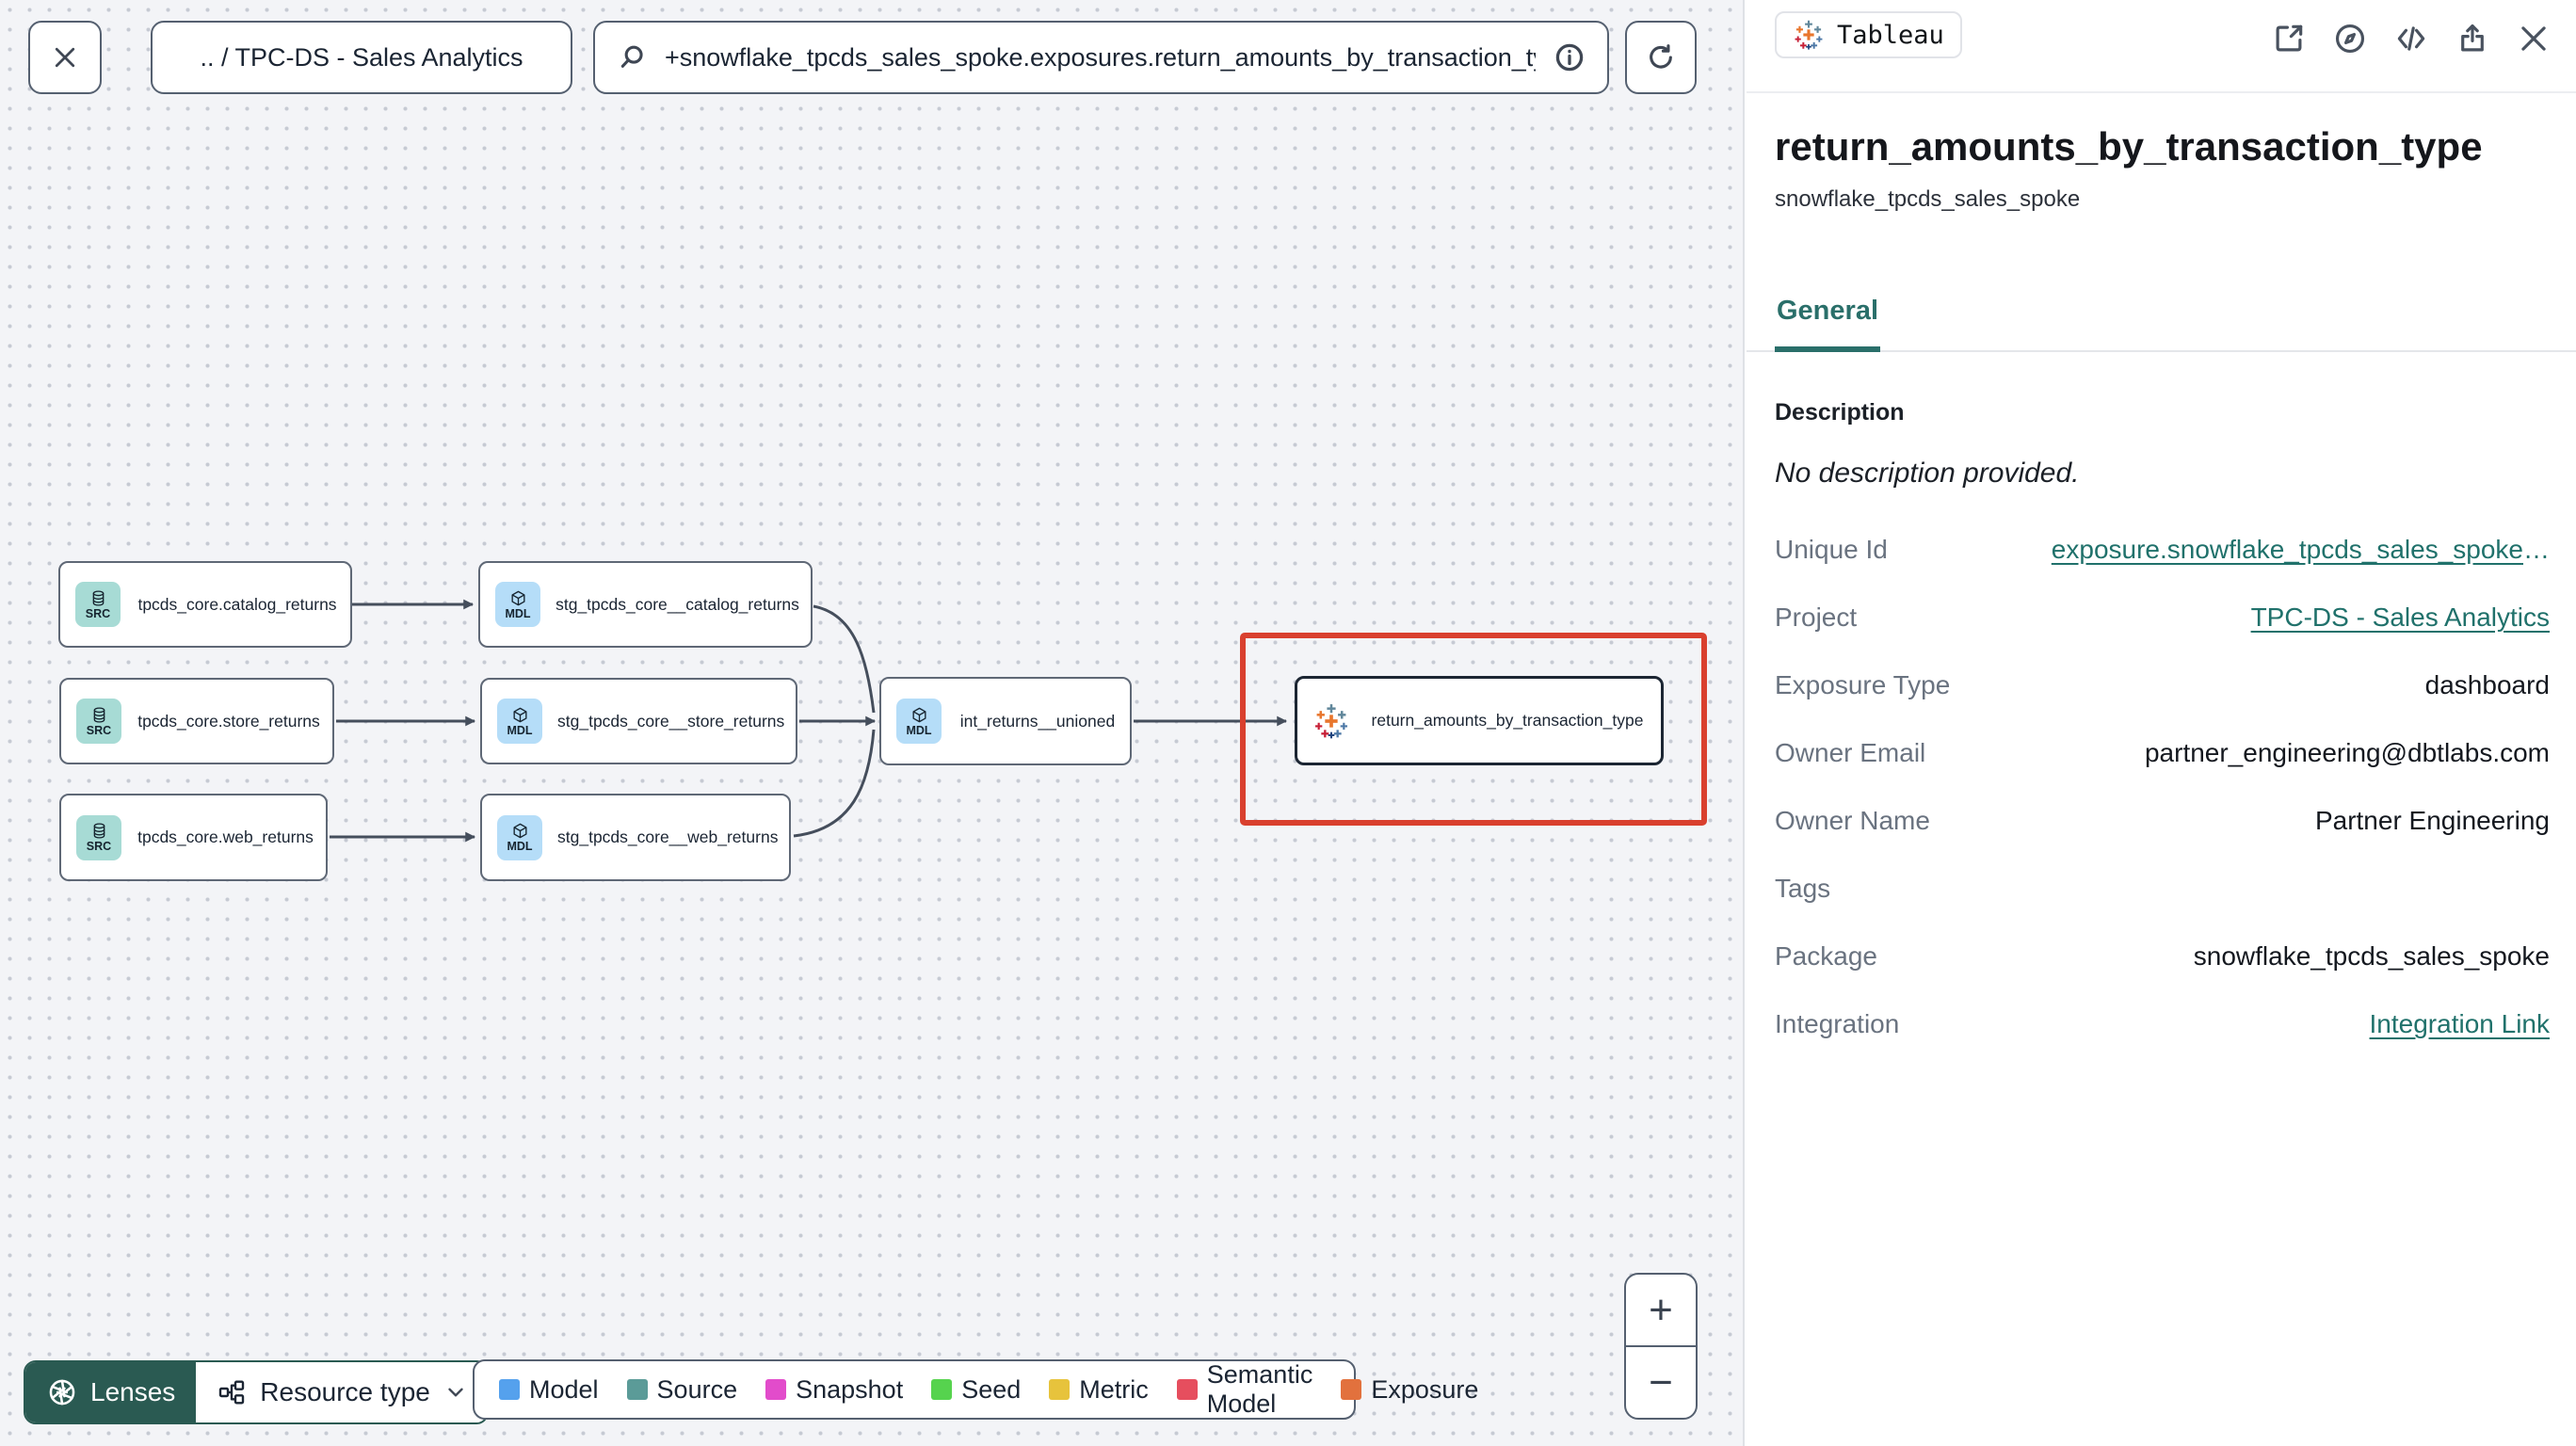 This screenshot has height=1446, width=2576. Describe the element at coordinates (1868, 34) in the screenshot. I see `platform-badge: Tableau` at that location.